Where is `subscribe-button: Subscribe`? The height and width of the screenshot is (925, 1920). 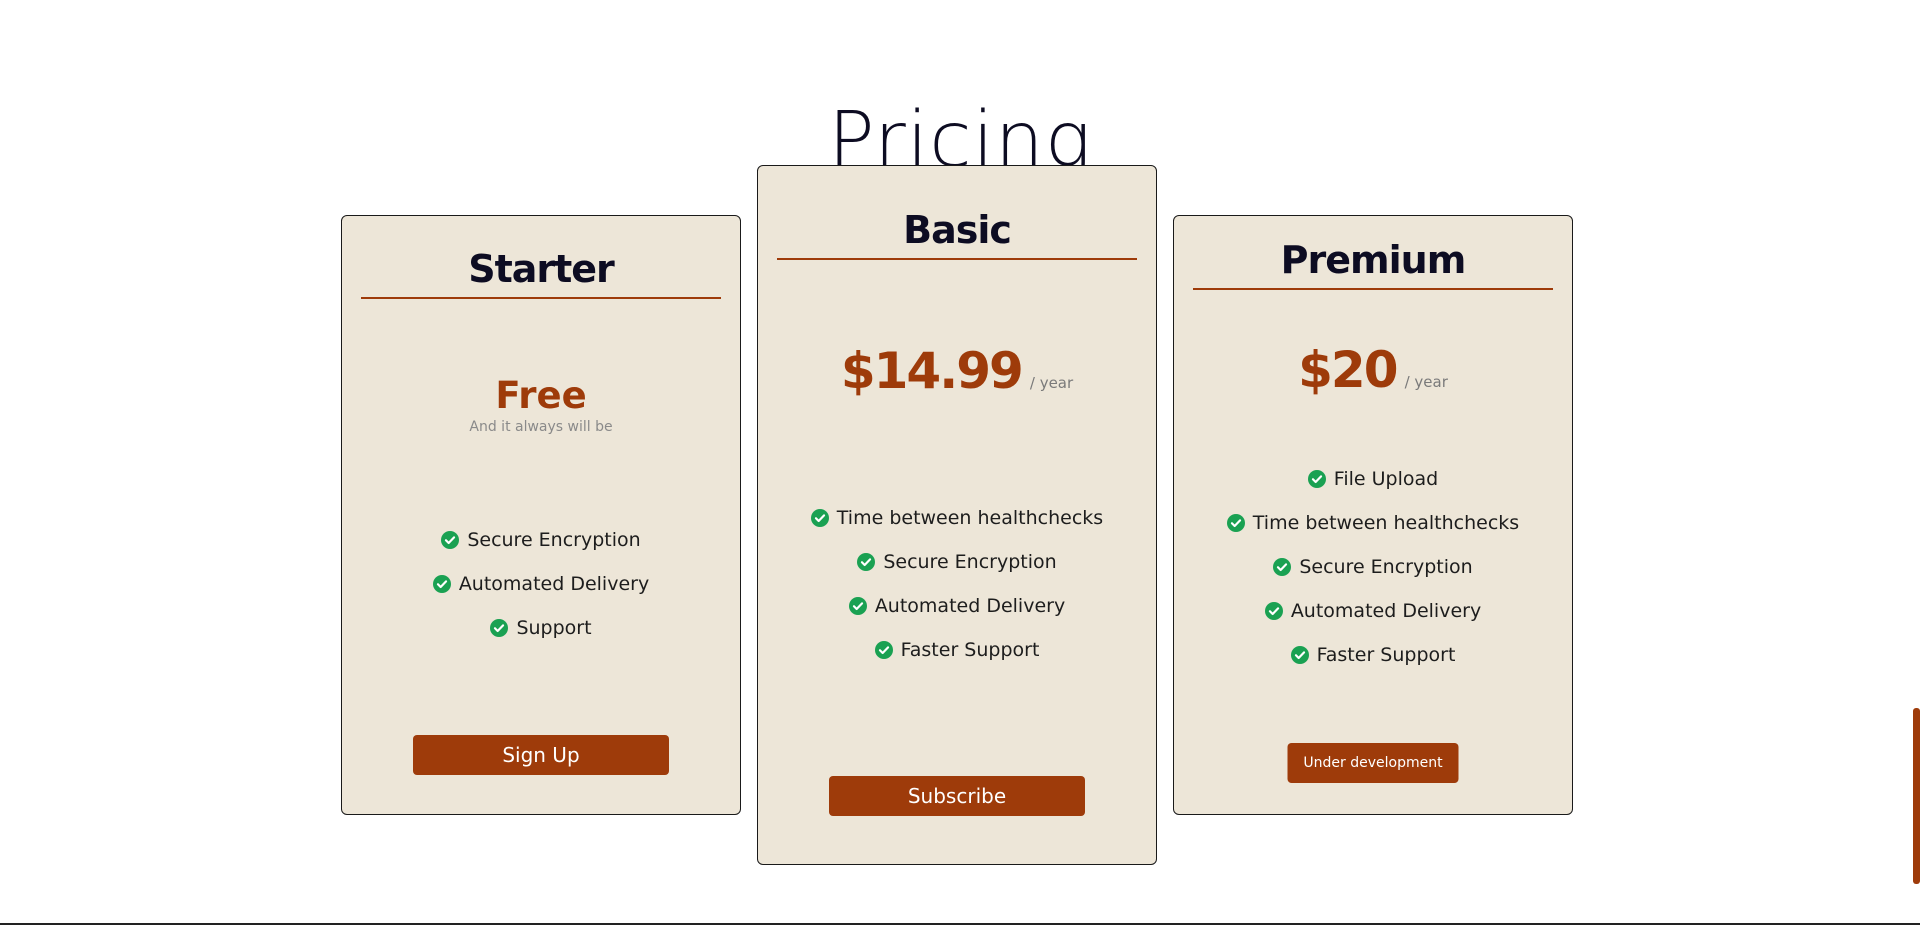 subscribe-button: Subscribe is located at coordinates (957, 796).